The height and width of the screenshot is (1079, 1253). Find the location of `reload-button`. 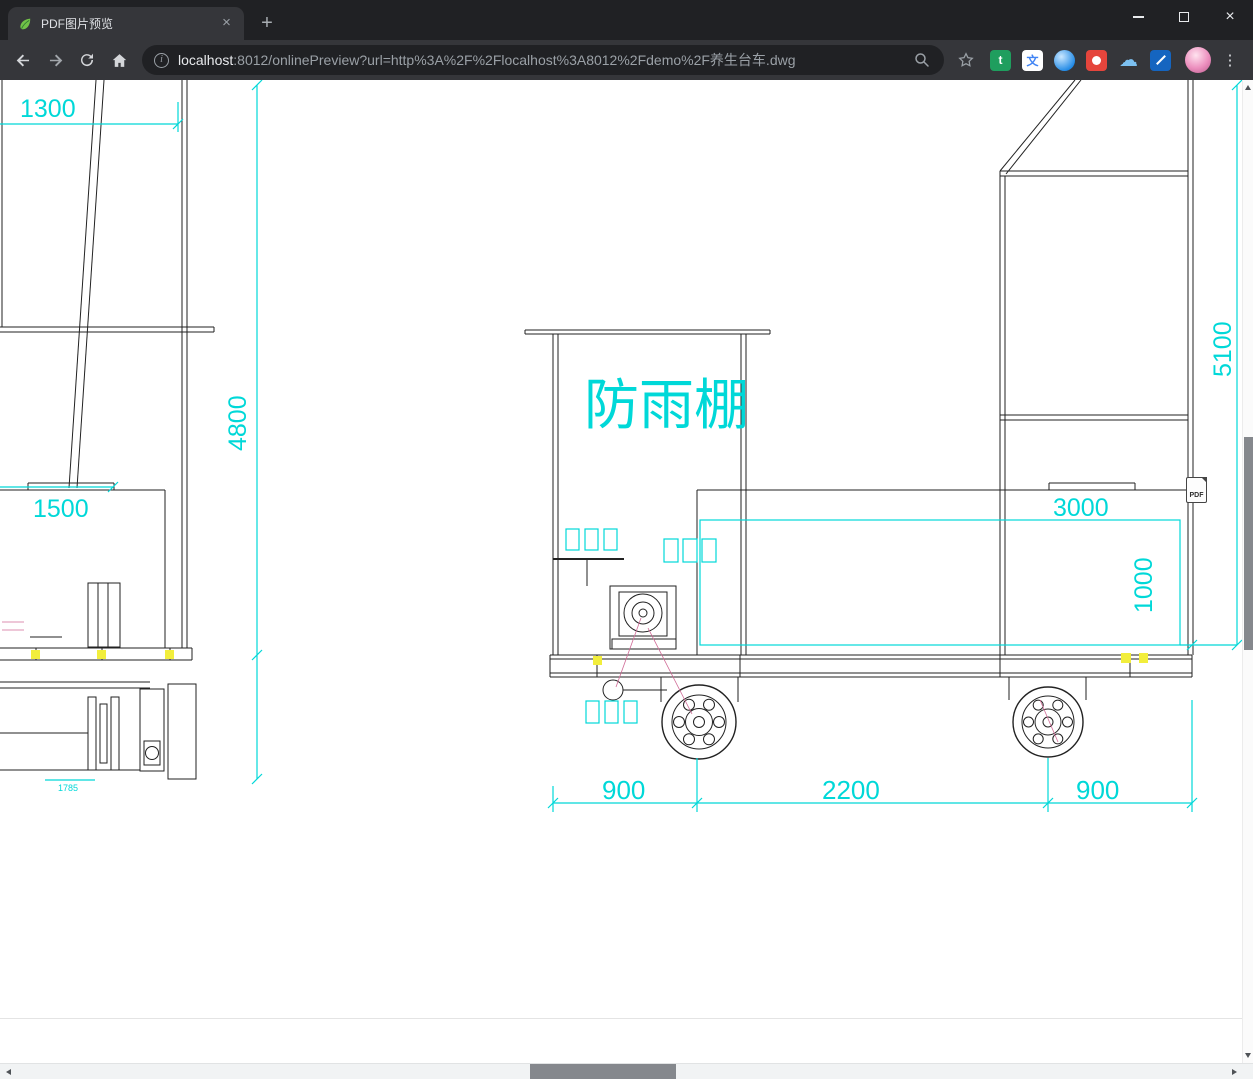

reload-button is located at coordinates (87, 60).